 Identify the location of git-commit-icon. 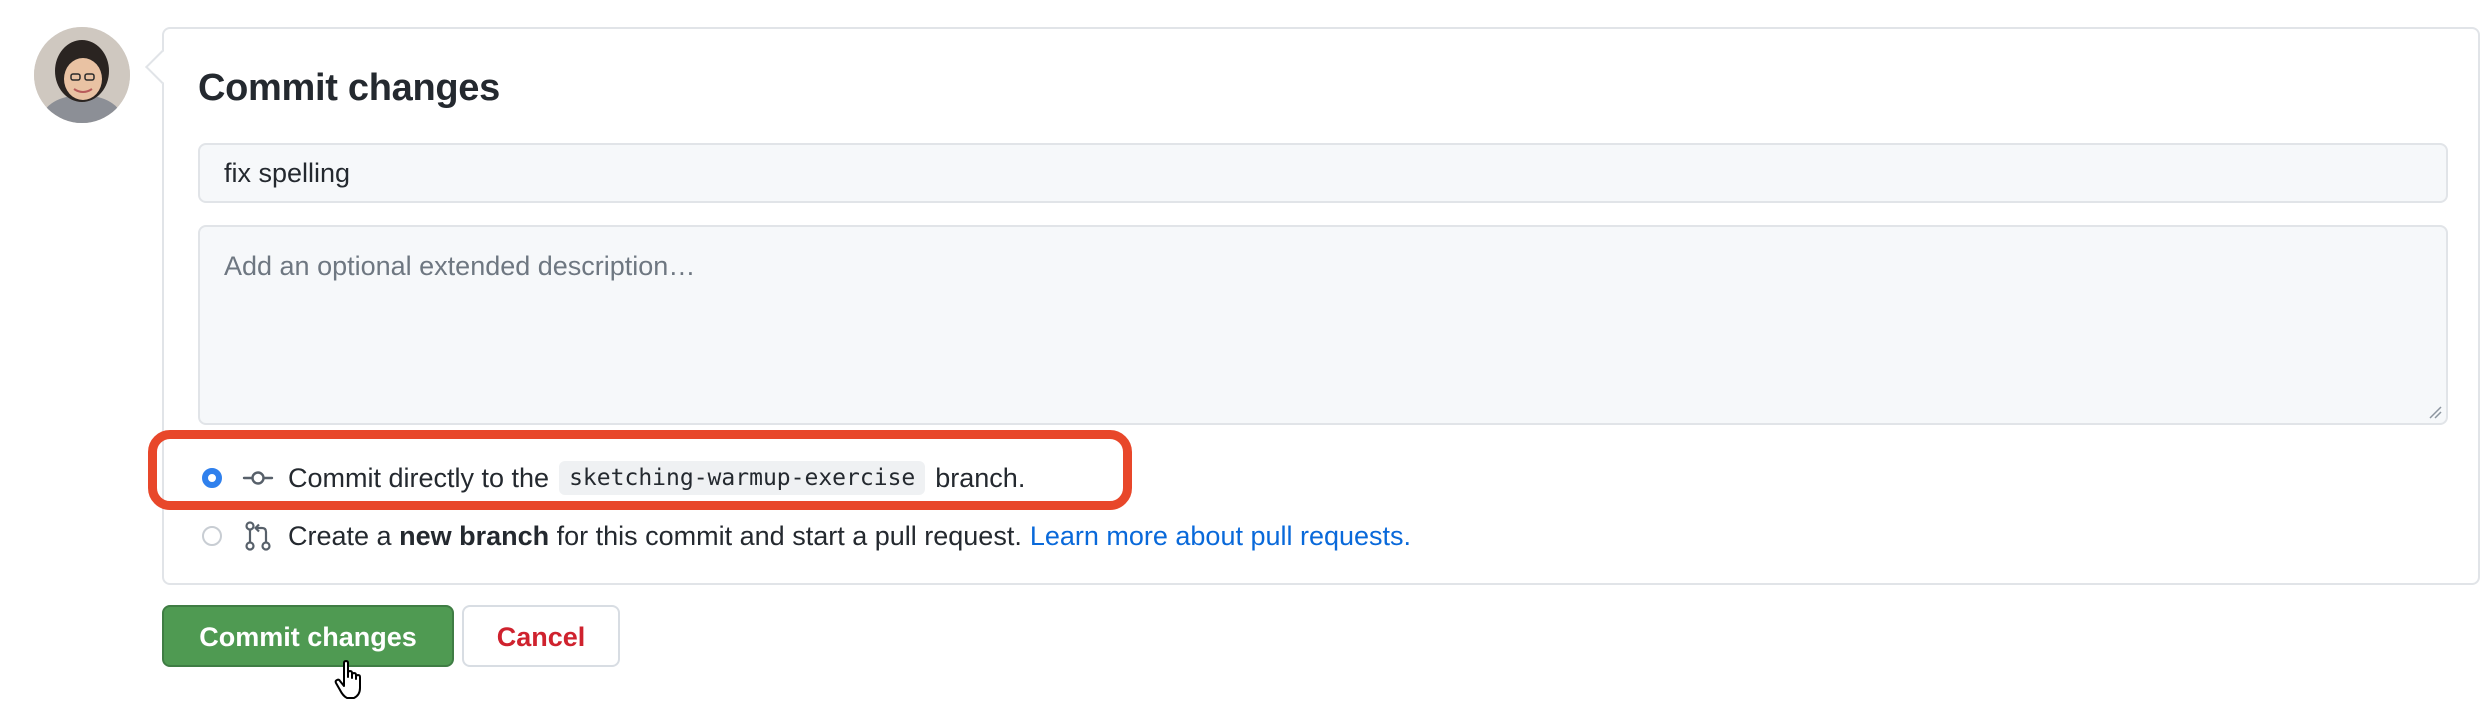
(258, 478).